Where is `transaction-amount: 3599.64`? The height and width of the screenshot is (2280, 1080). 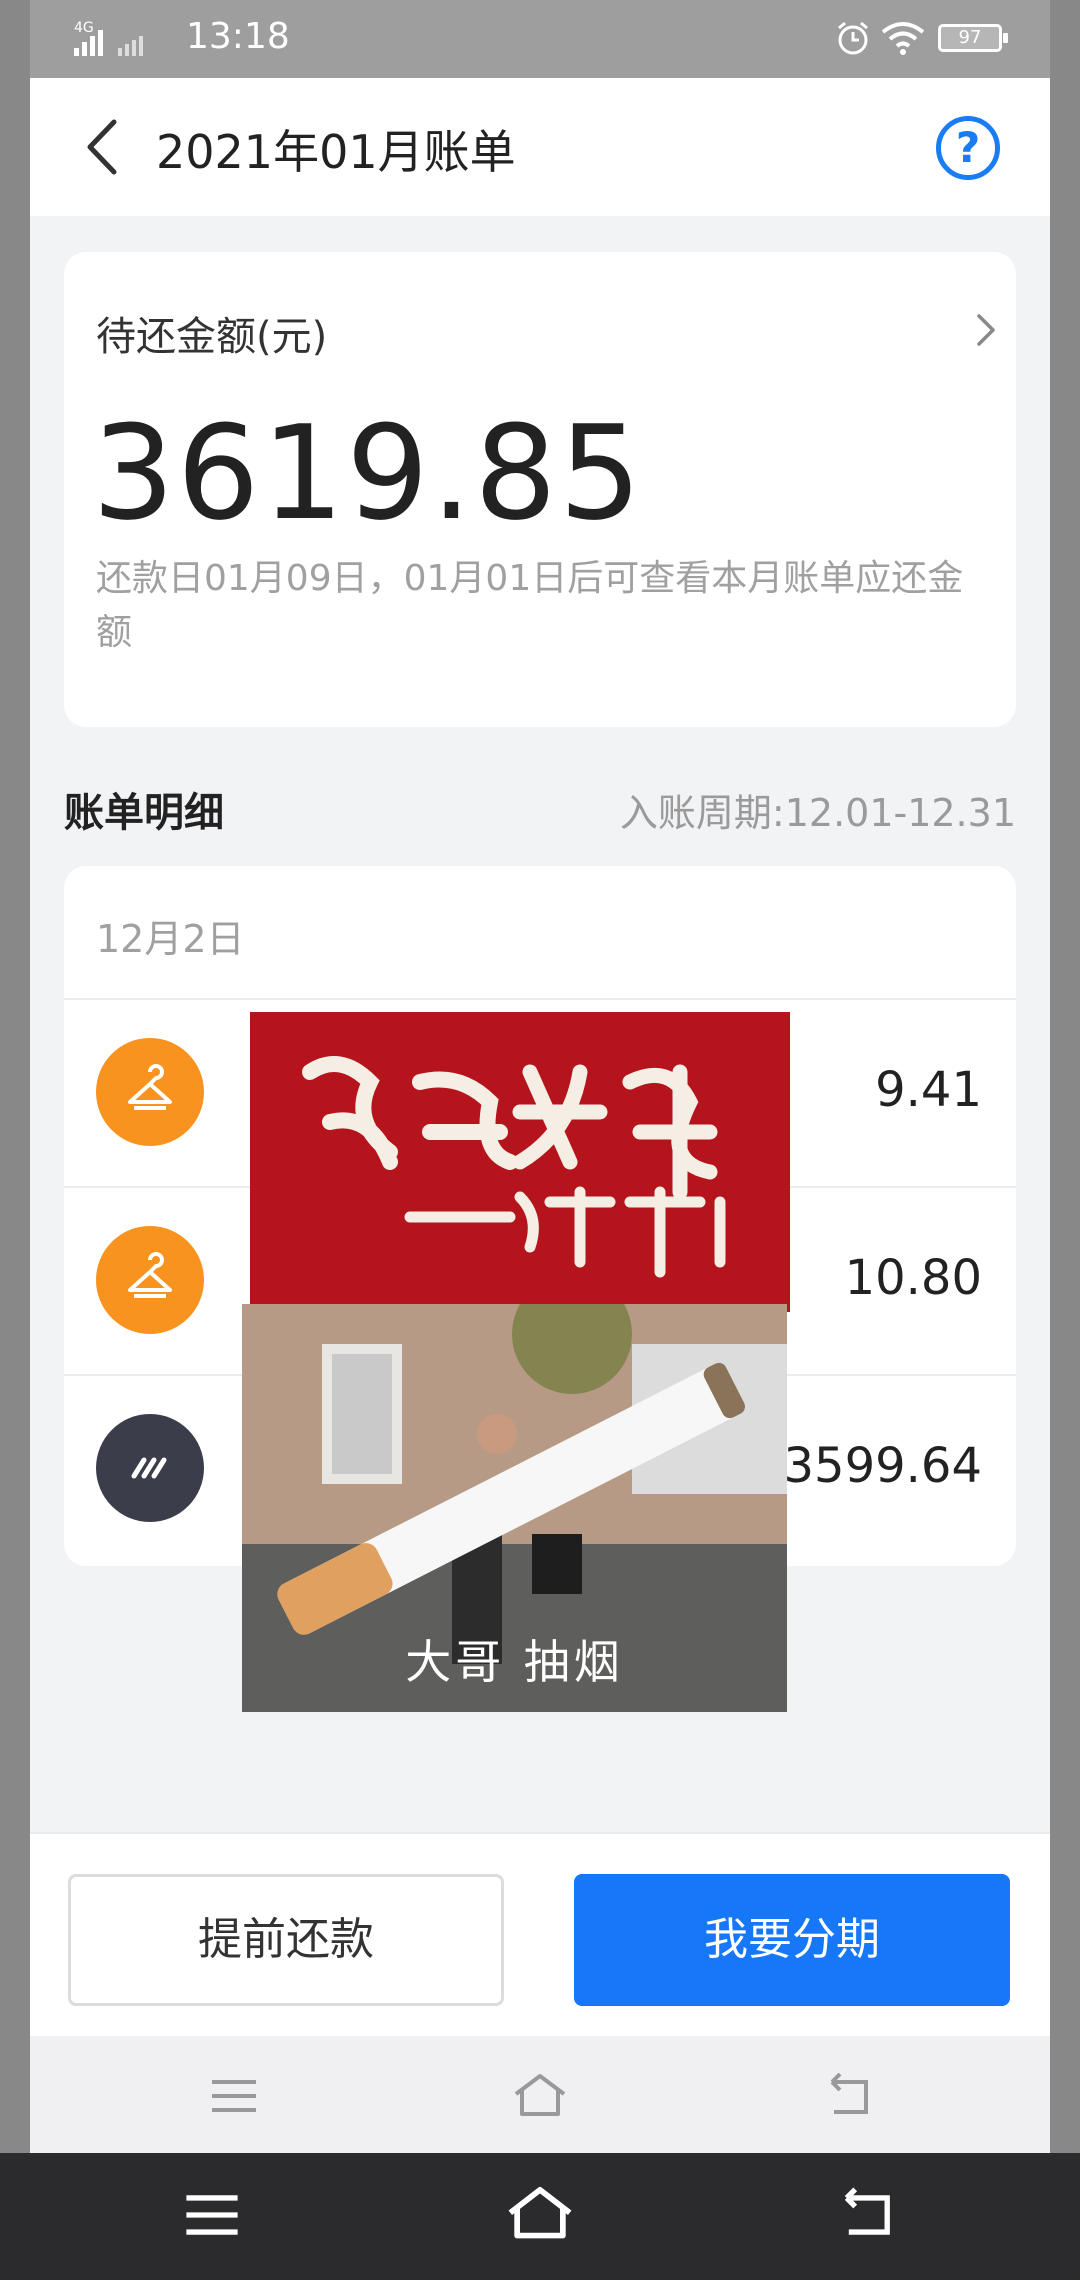
transaction-amount: 3599.64 is located at coordinates (883, 1466).